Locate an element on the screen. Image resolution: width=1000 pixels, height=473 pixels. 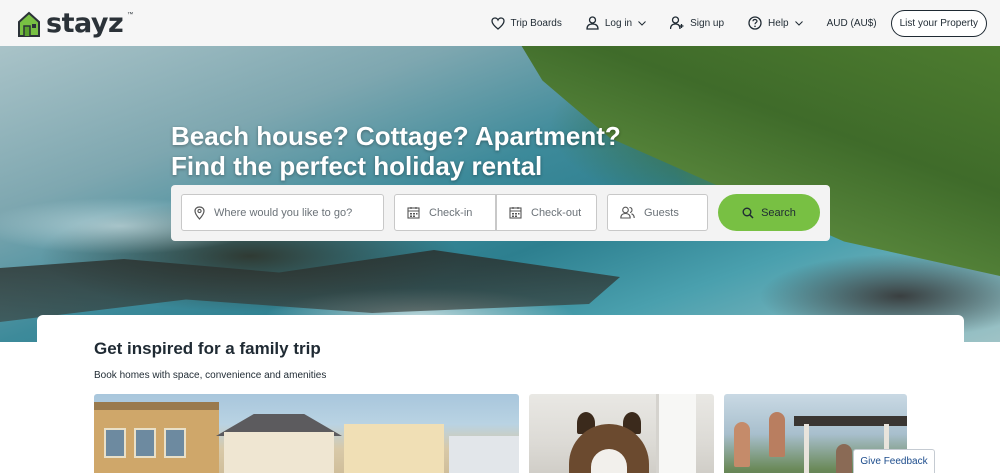
logo-trademark: ™ is located at coordinates (130, 15).